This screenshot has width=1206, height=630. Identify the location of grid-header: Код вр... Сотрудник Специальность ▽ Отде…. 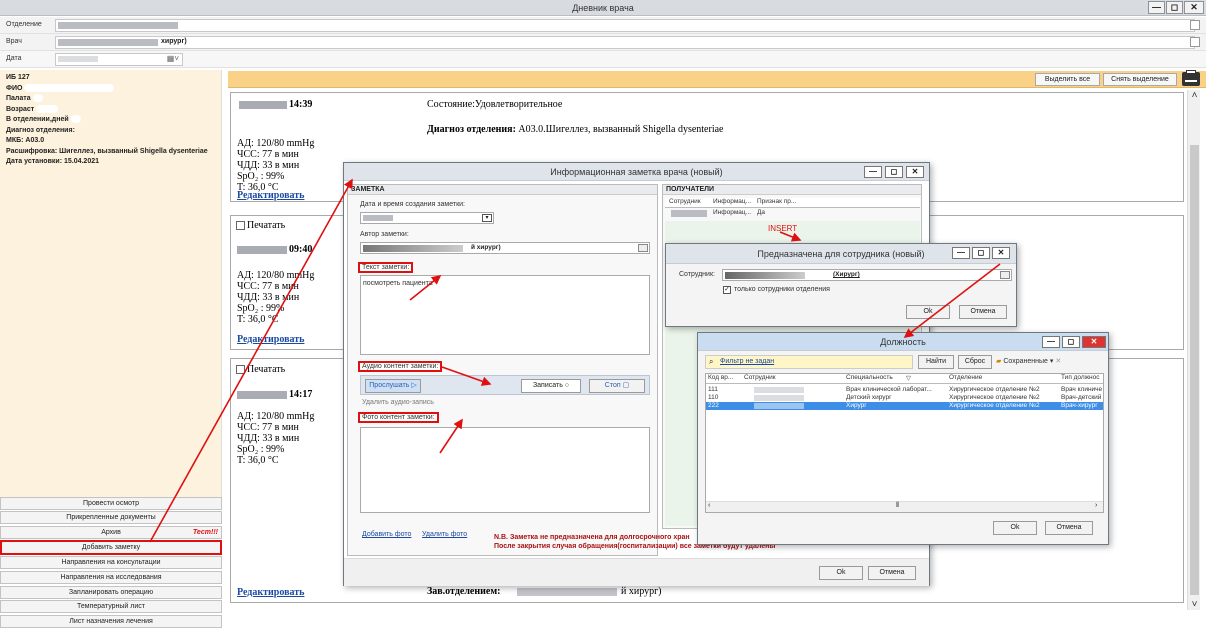
(904, 379).